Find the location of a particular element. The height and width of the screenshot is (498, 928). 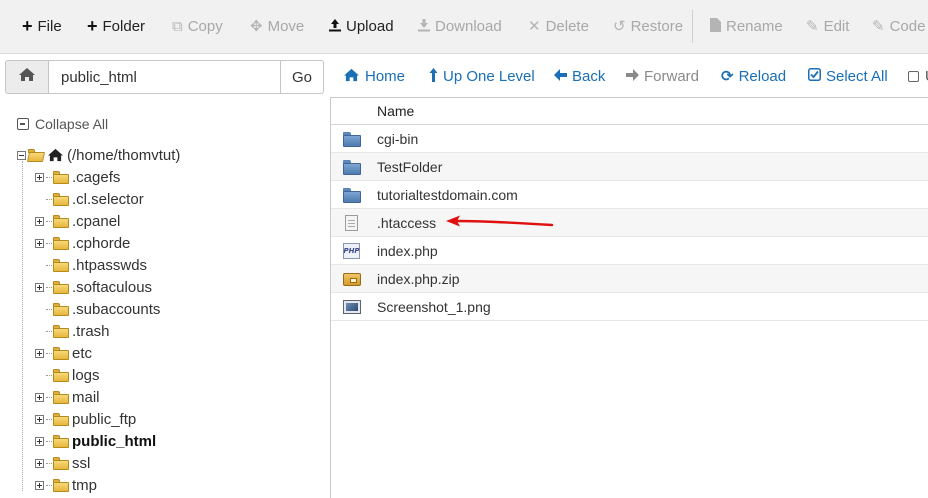

go-button: Go is located at coordinates (302, 77).